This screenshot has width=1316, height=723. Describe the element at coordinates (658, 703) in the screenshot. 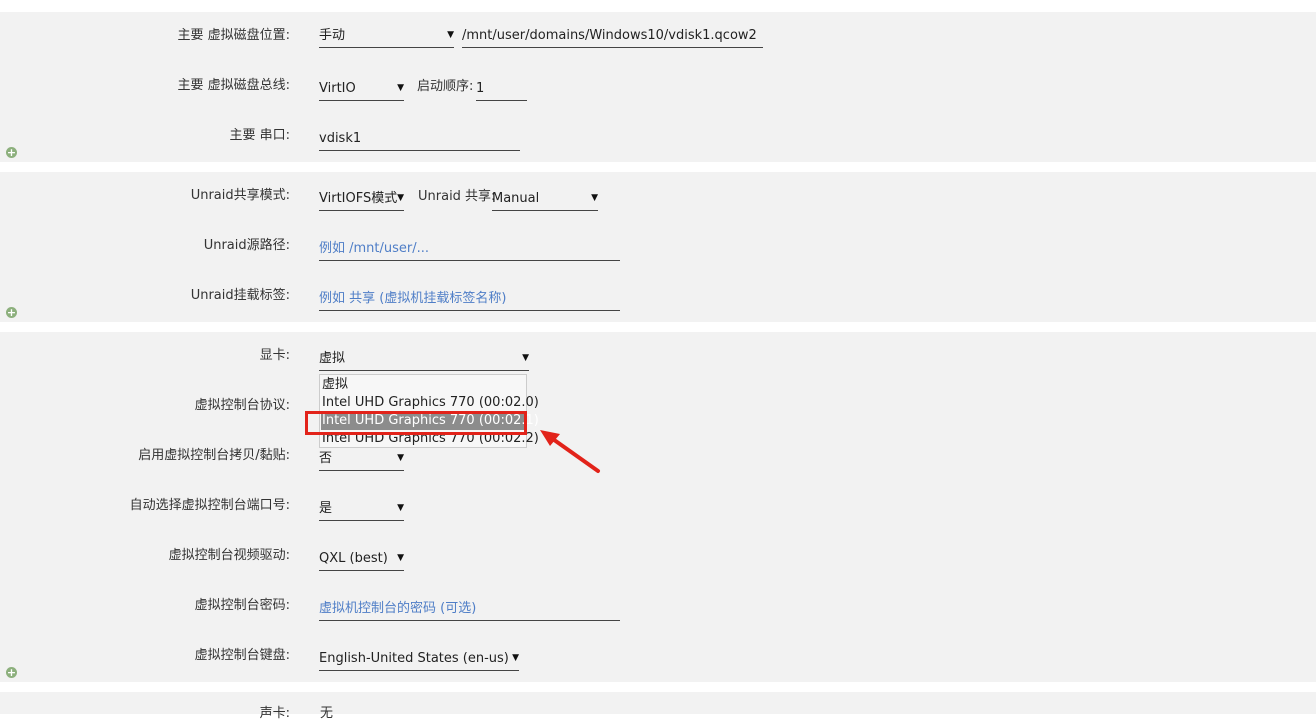

I see `sound-section` at that location.